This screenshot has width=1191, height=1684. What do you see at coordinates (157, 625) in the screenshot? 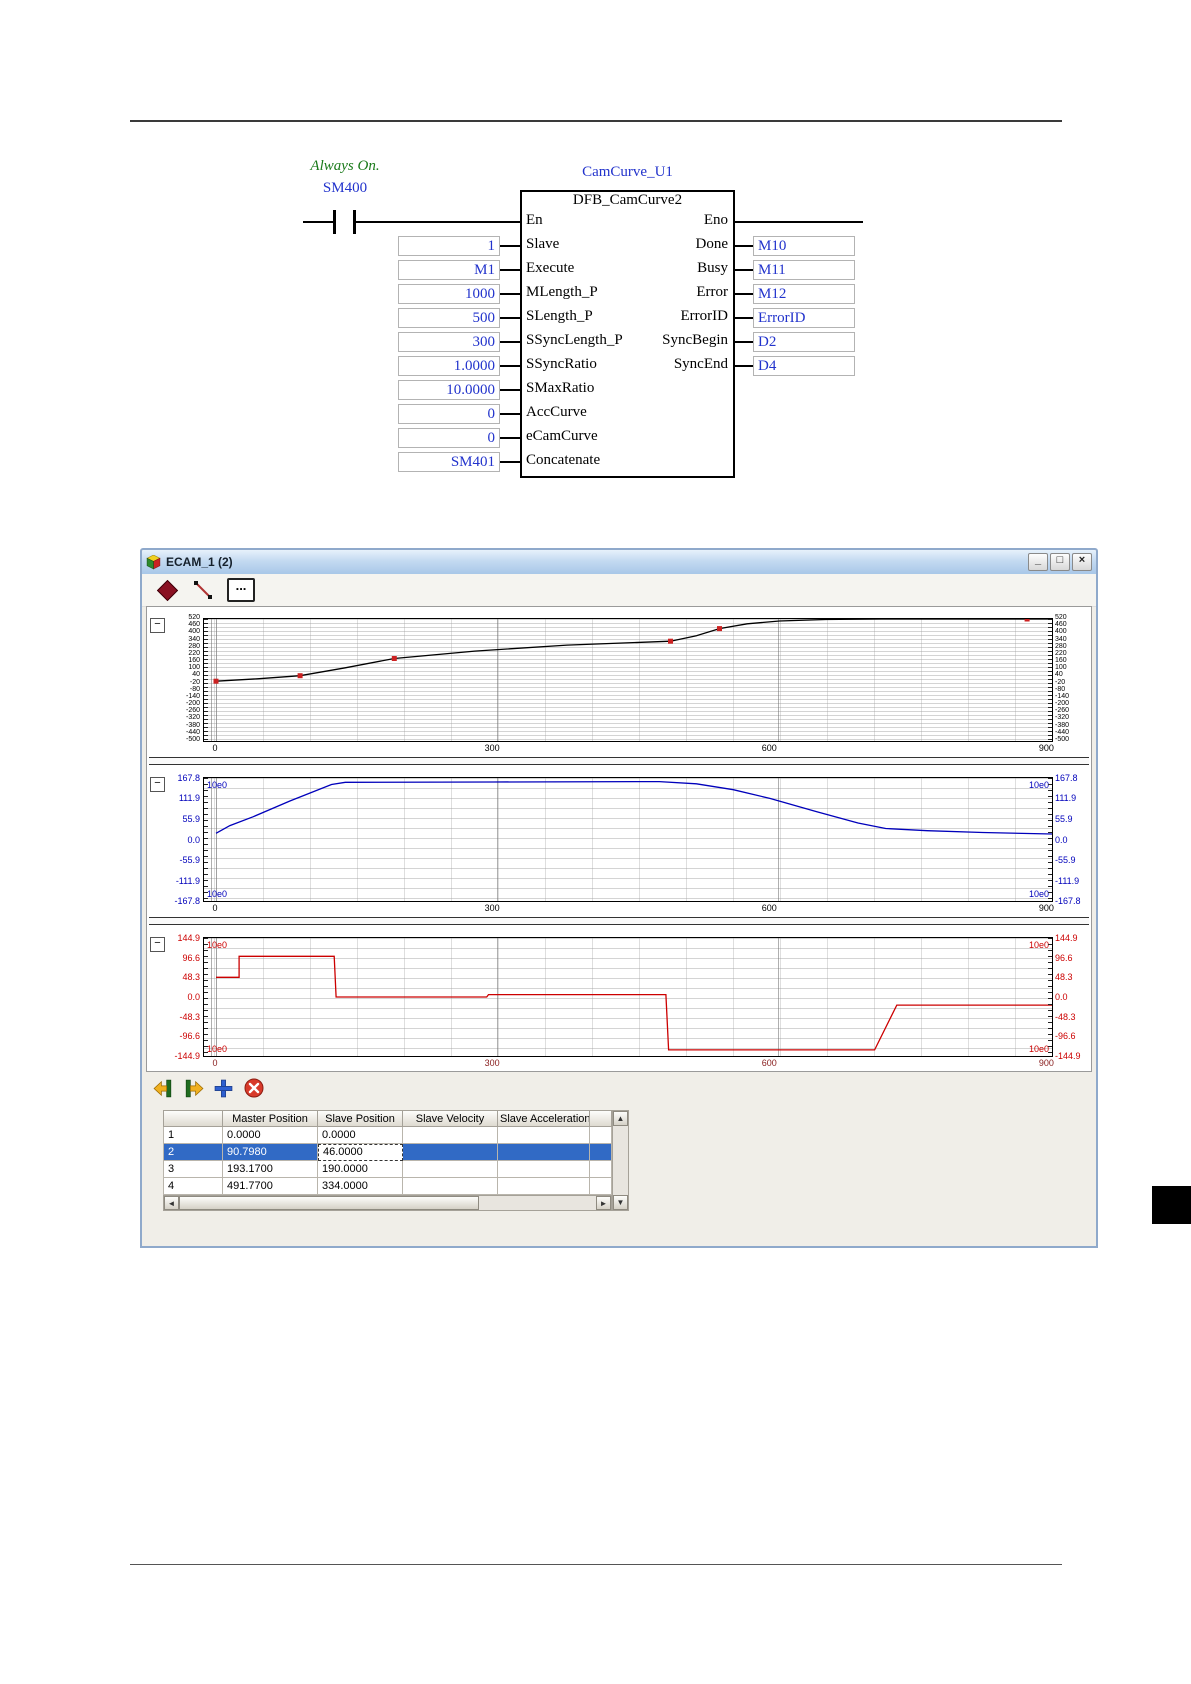
I see `collapse-position-chart-button: −` at bounding box center [157, 625].